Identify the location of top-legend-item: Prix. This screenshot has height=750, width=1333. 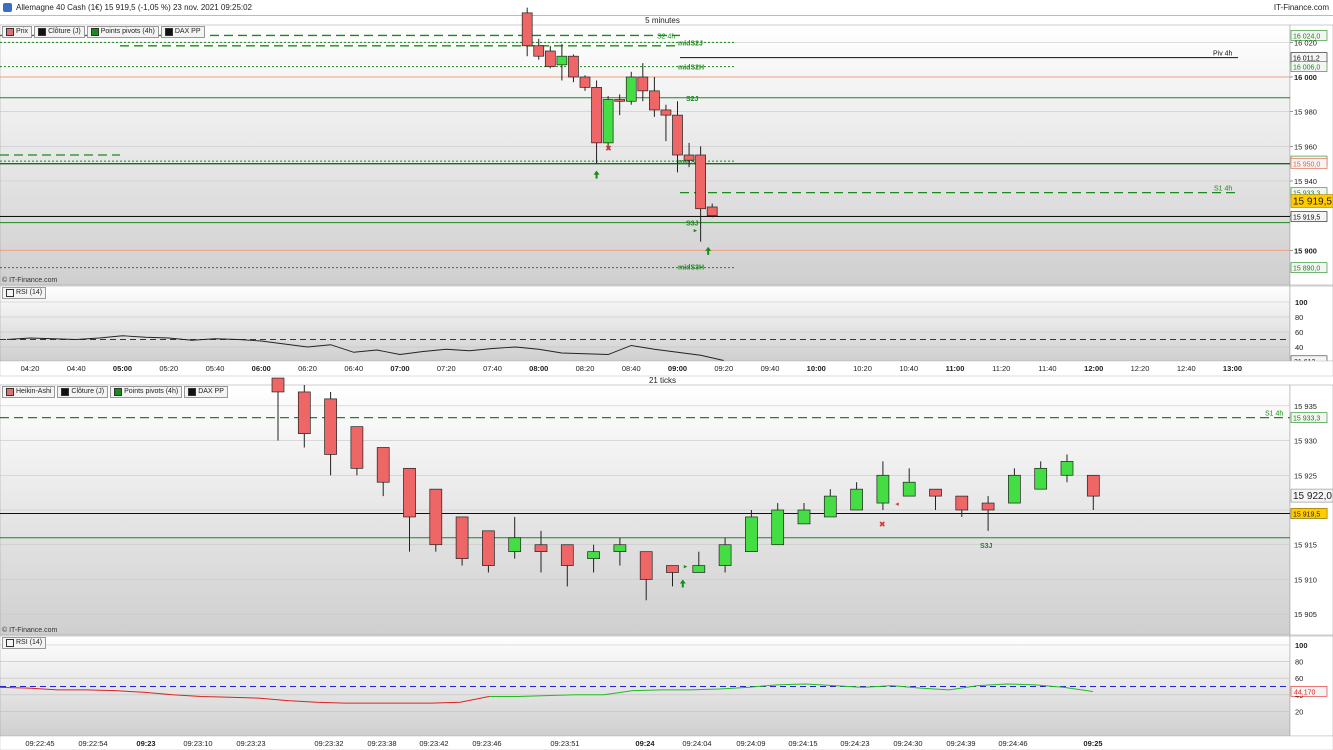
(17, 32).